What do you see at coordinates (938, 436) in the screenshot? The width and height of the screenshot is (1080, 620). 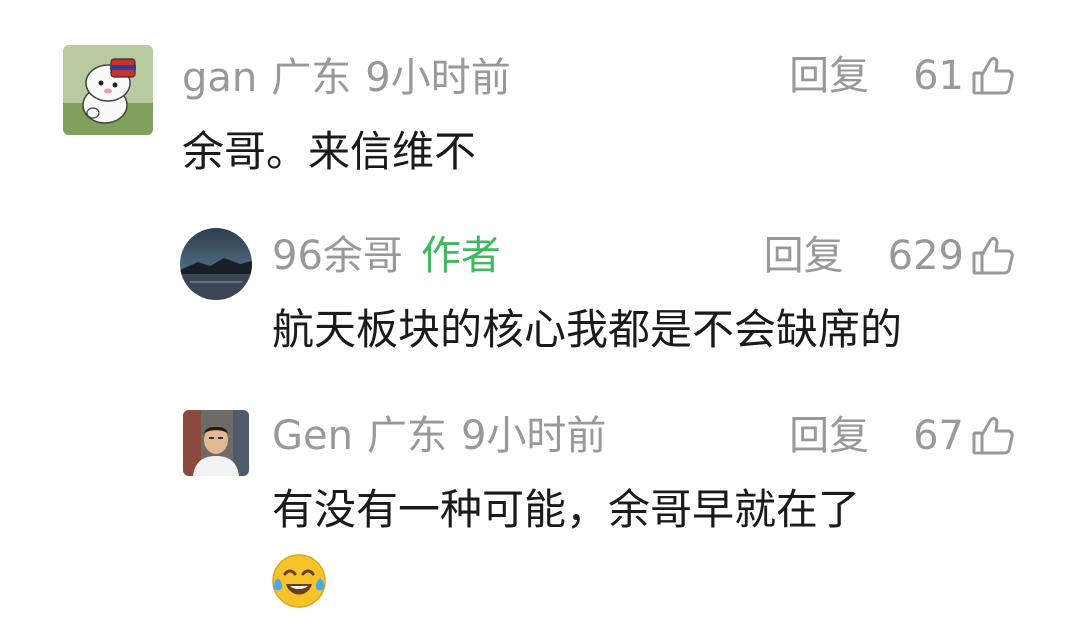 I see `like-count: 67` at bounding box center [938, 436].